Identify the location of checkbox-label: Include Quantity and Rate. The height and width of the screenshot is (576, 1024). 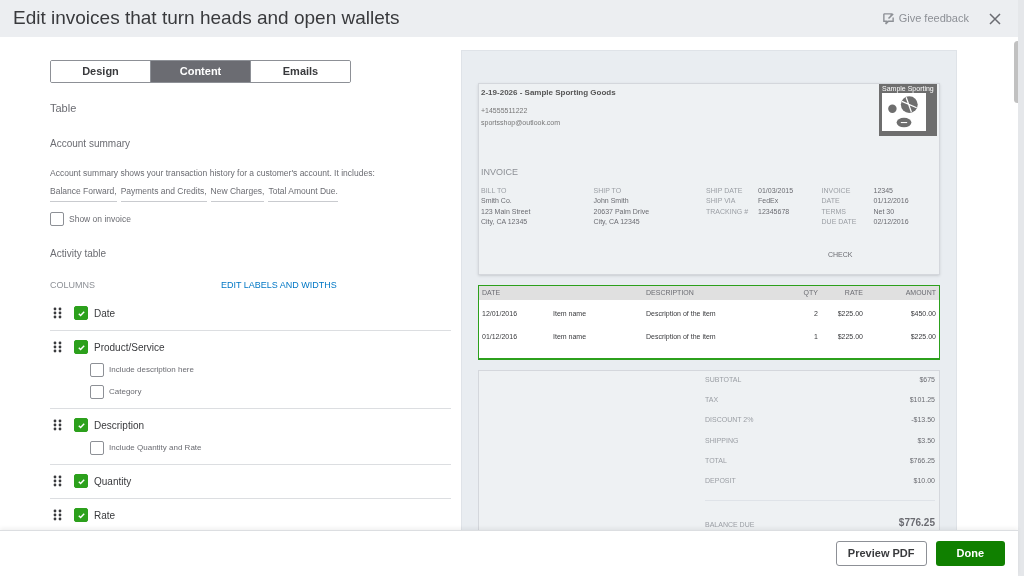
(155, 447).